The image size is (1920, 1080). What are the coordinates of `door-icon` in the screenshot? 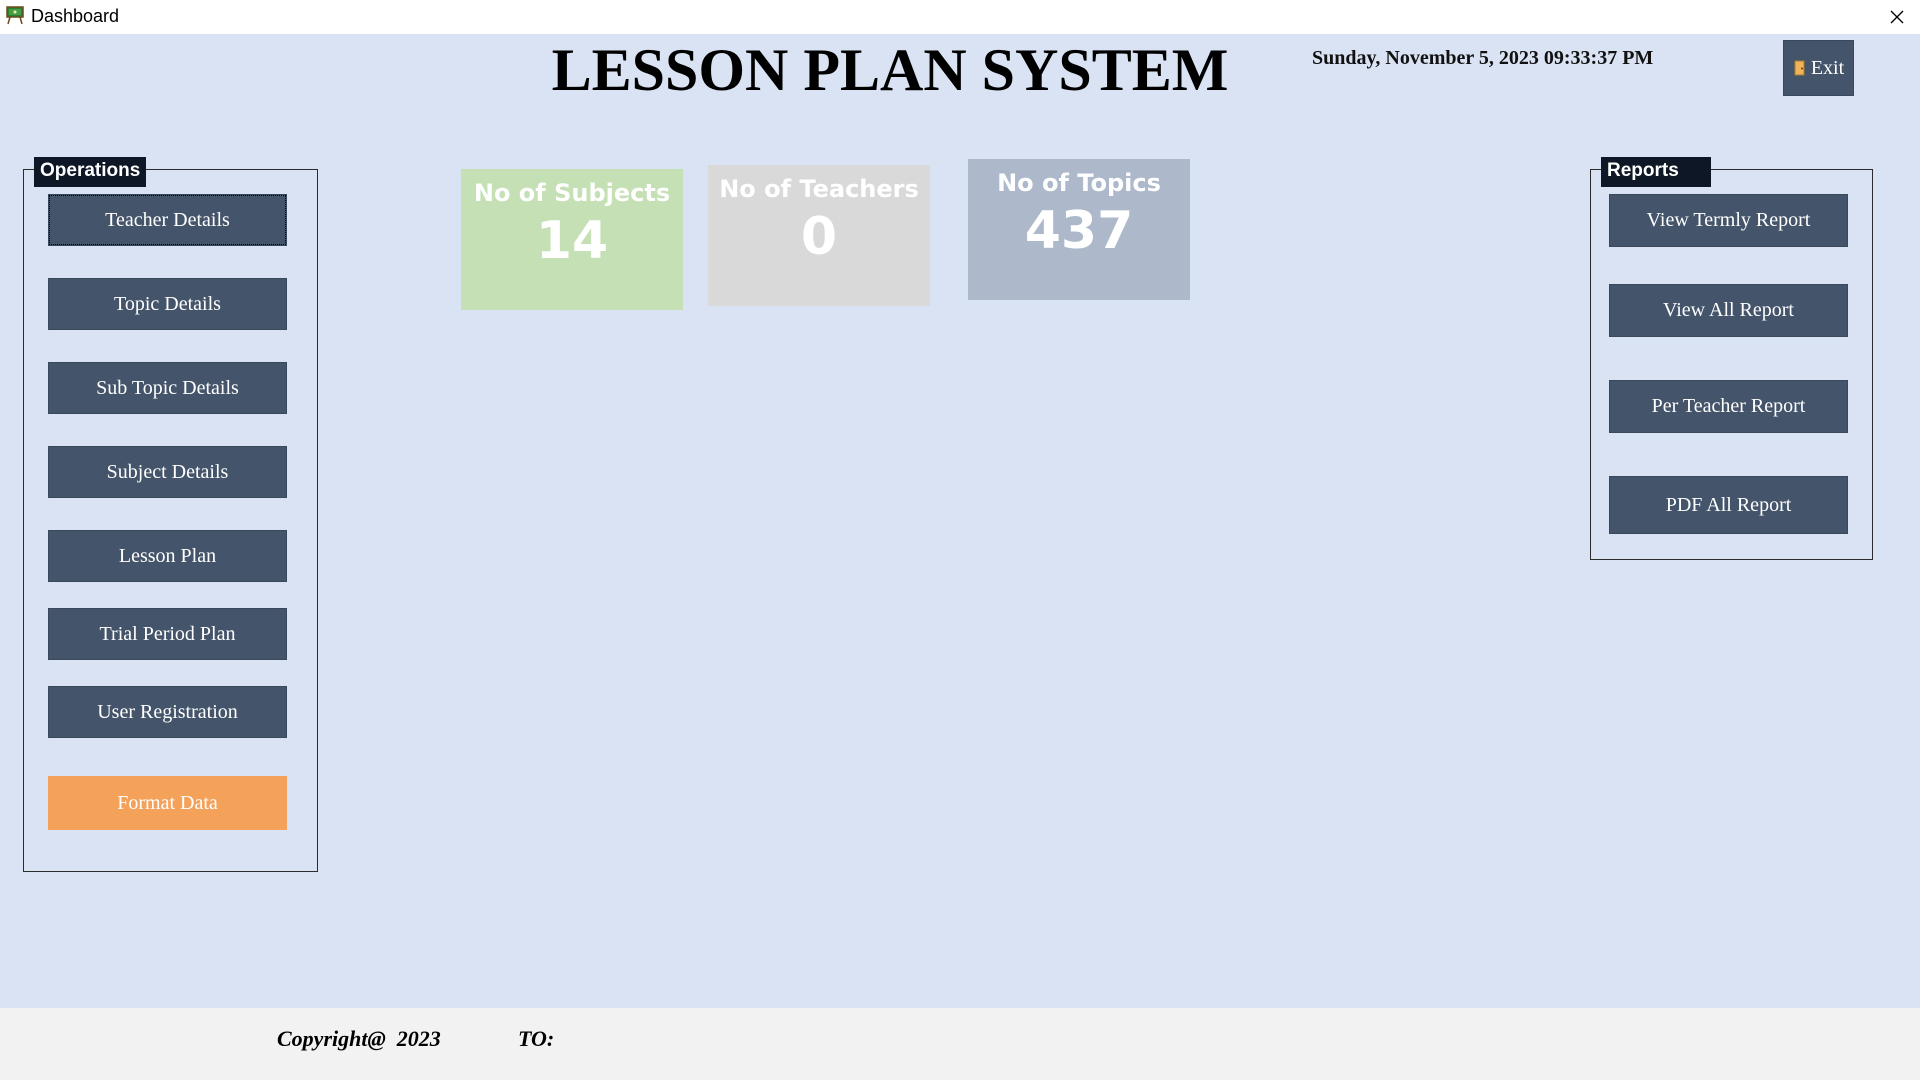 It's located at (1799, 68).